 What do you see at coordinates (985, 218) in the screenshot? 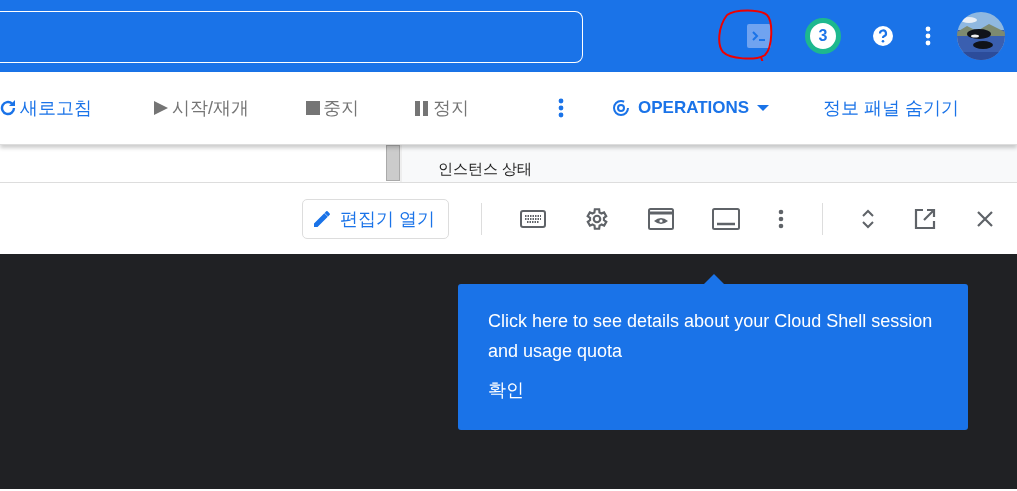
I see `close-icon` at bounding box center [985, 218].